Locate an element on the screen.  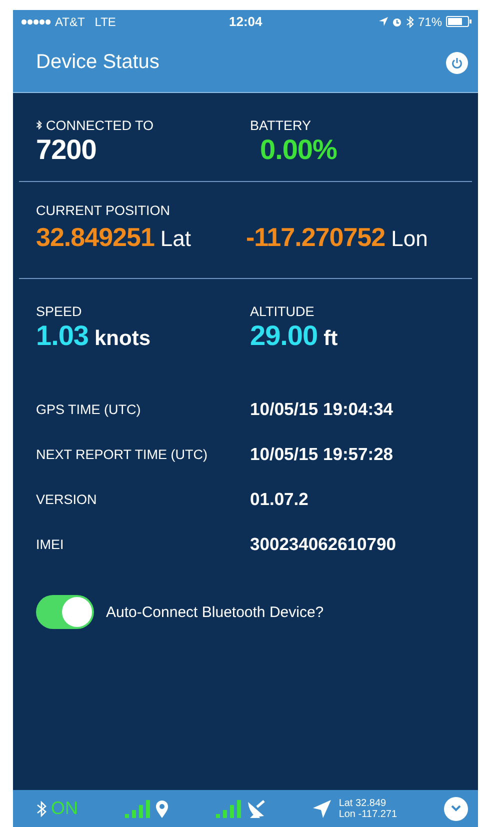
power-icon is located at coordinates (457, 62).